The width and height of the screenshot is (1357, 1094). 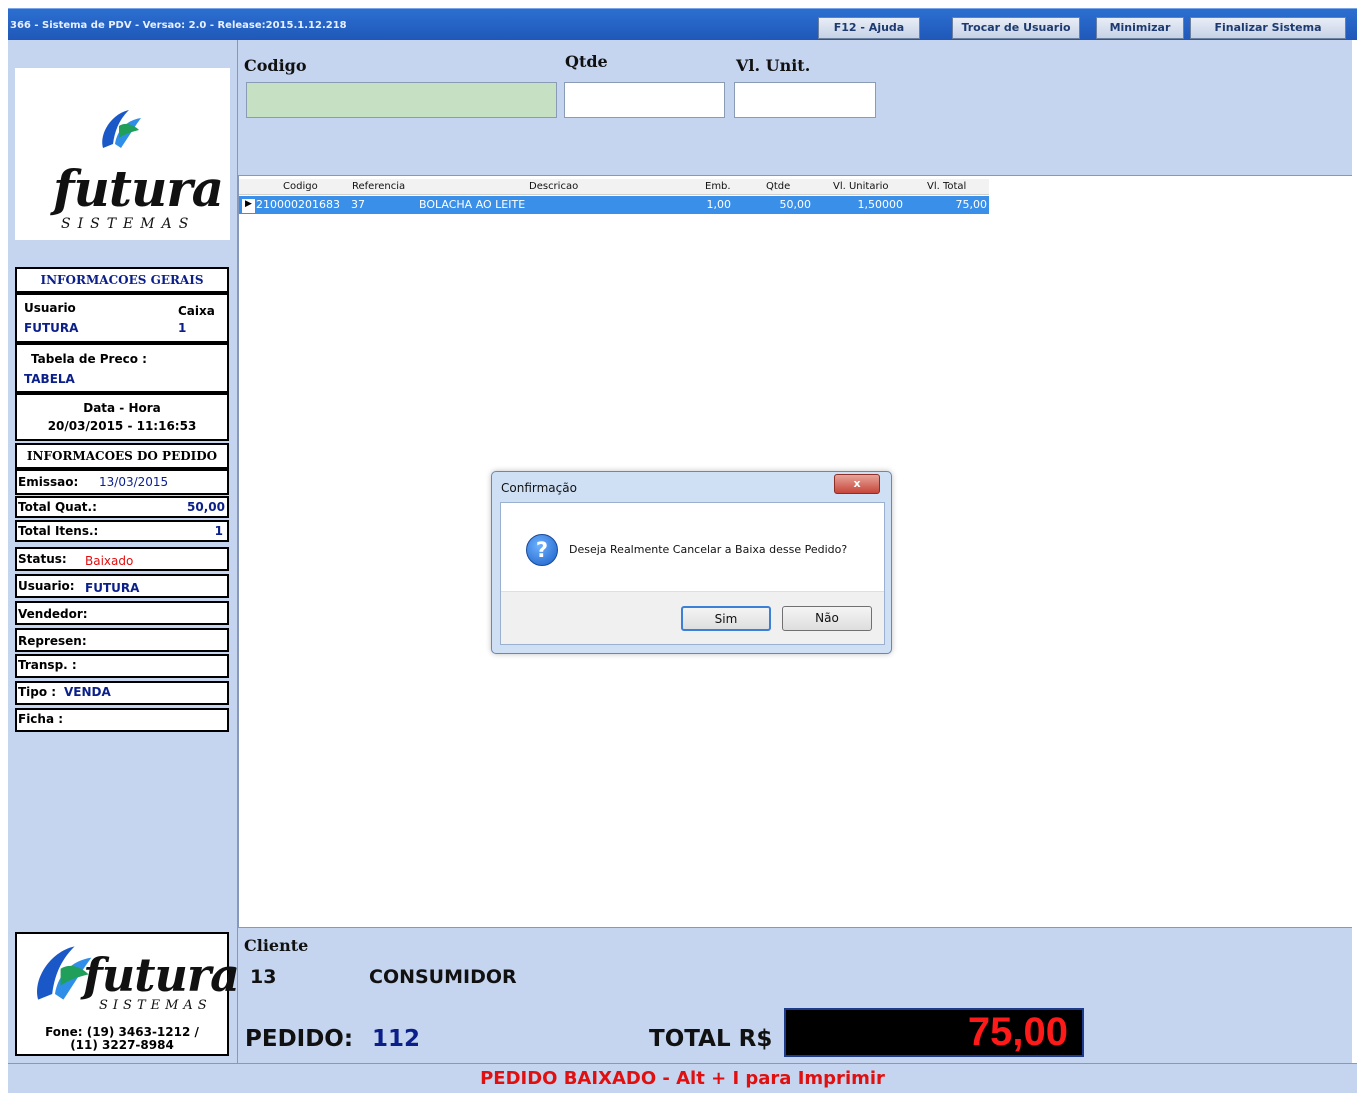 What do you see at coordinates (857, 484) in the screenshot?
I see `close-icon: x` at bounding box center [857, 484].